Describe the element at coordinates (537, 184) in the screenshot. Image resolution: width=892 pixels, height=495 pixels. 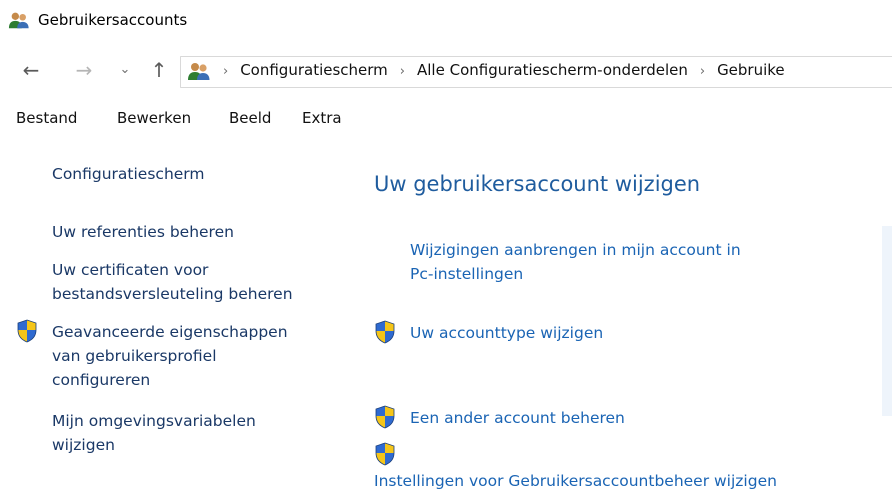
I see `page-title: Uw gebruikersaccount wijzigen` at that location.